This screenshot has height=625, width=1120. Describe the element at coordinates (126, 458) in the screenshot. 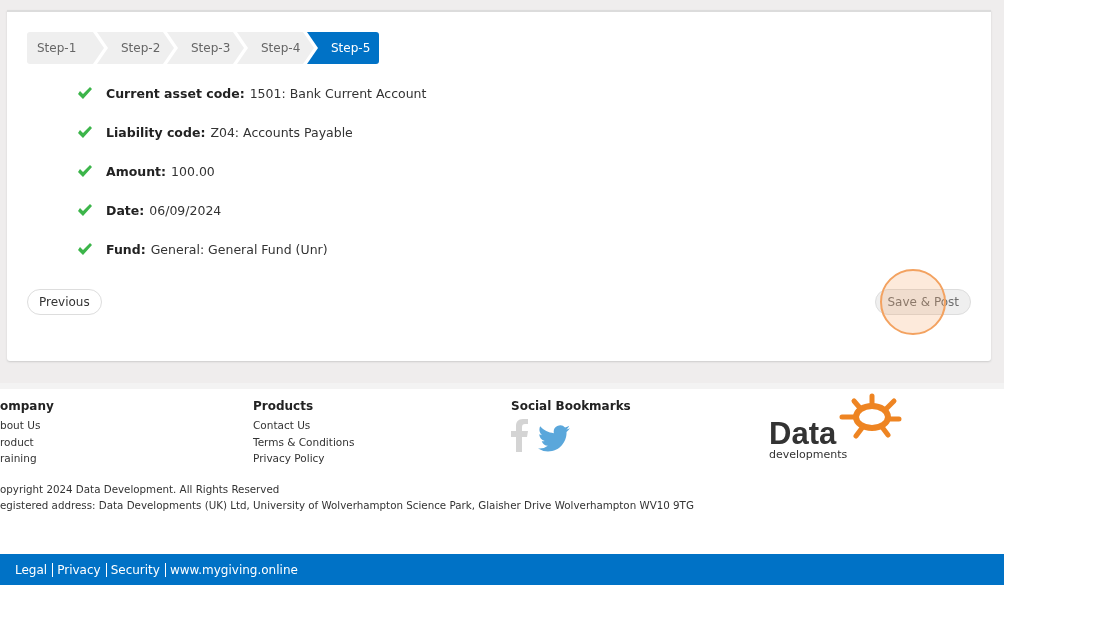

I see `footer-link: raining` at that location.